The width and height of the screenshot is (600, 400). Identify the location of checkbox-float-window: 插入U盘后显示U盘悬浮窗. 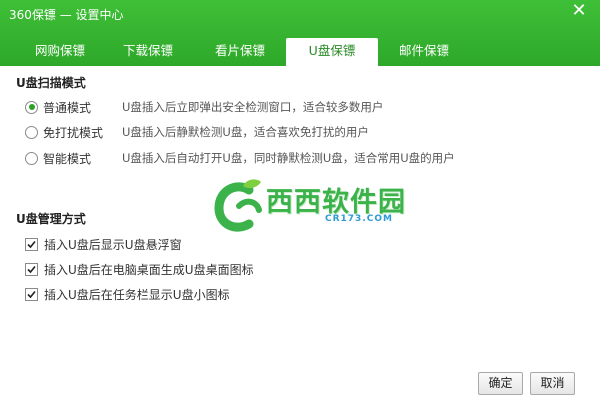
(103, 244).